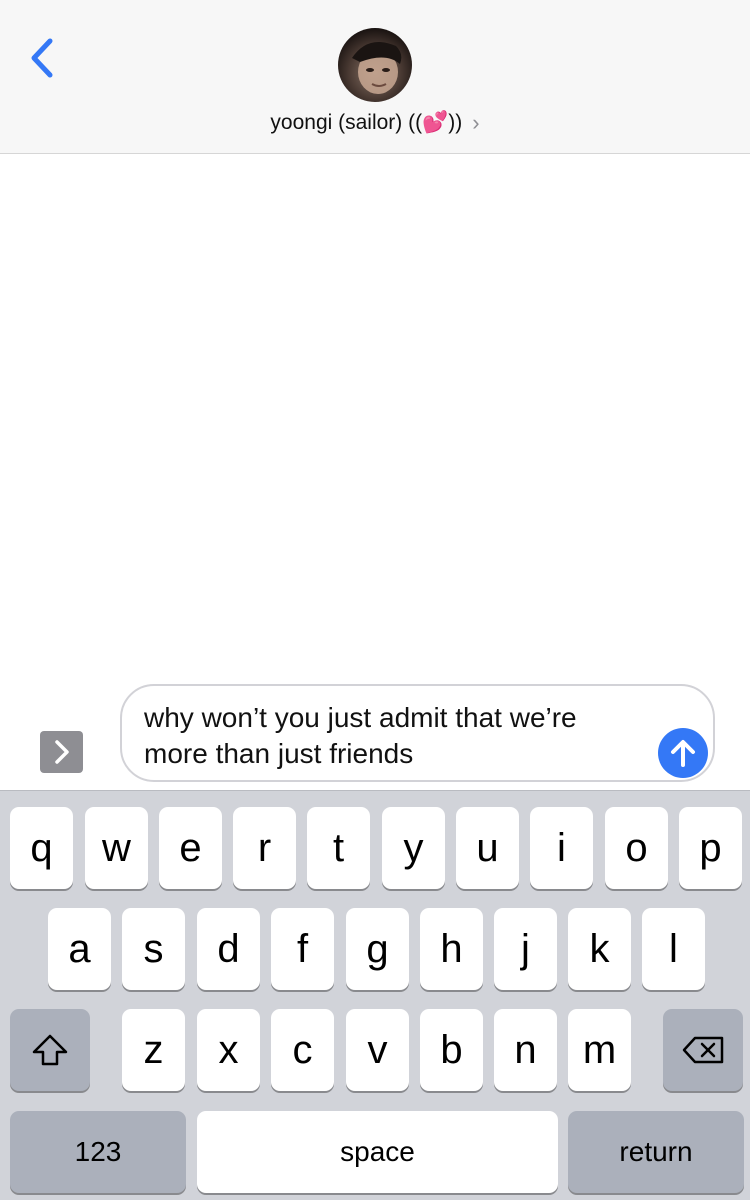  I want to click on numbers-key: 123, so click(98, 1152).